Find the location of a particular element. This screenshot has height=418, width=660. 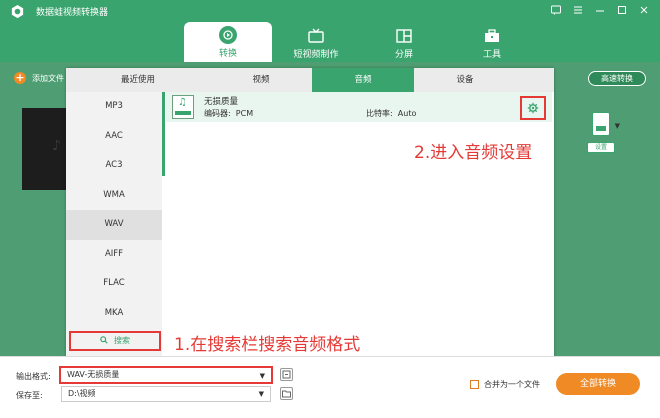

preset-settings-button is located at coordinates (533, 108).